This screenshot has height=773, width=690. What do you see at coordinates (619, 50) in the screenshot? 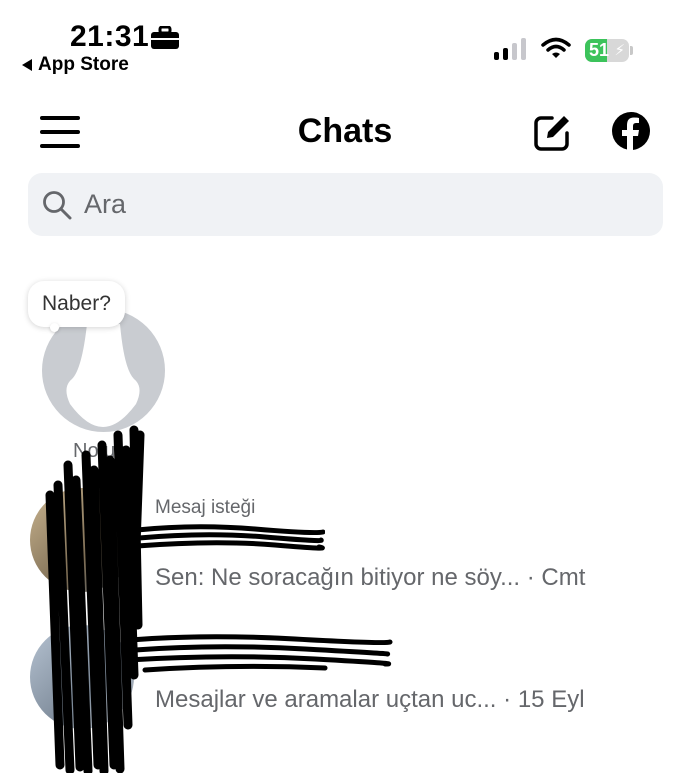
I see `charging-bolt-icon: ⚡` at bounding box center [619, 50].